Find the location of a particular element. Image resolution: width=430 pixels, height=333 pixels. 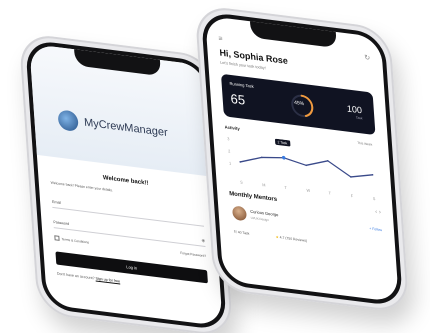

total-tasks: 100 is located at coordinates (354, 109).